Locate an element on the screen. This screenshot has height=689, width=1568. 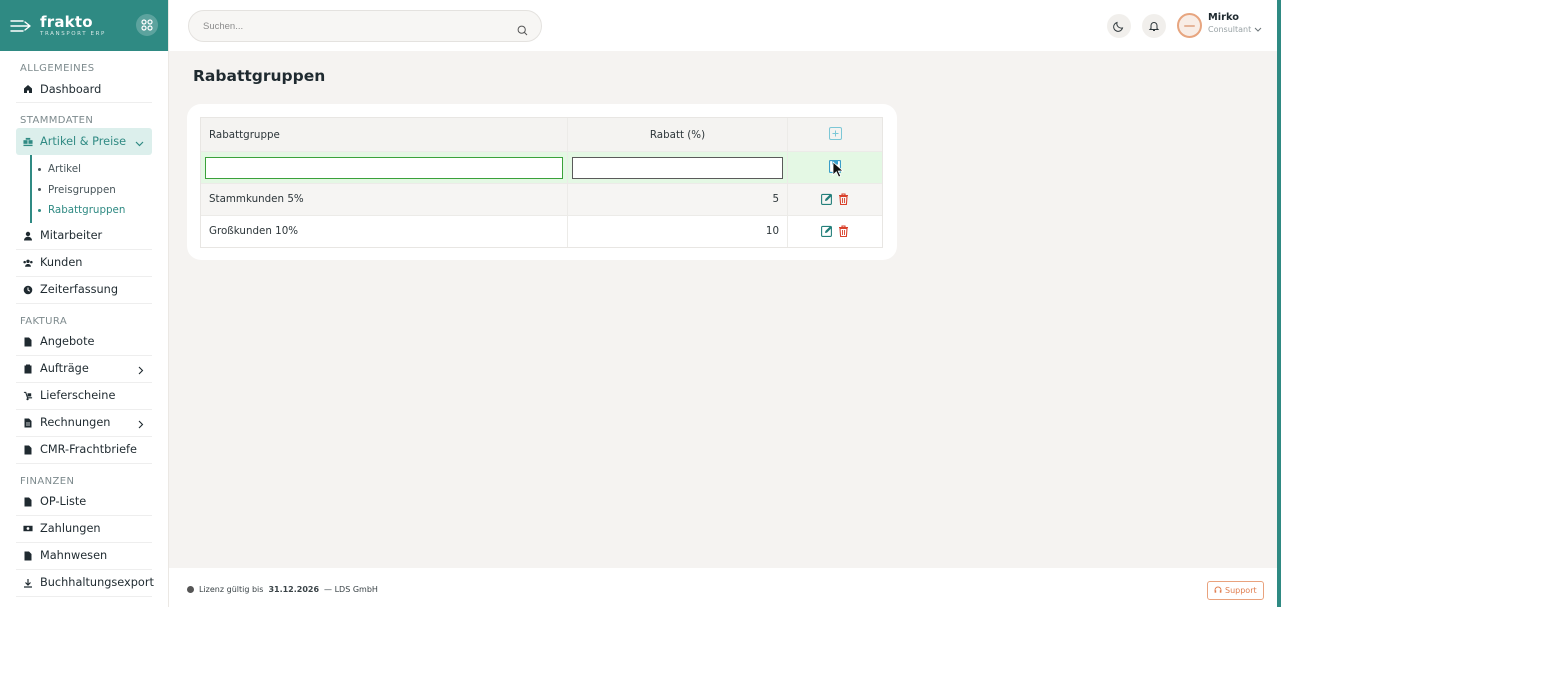
notifications-button is located at coordinates (1154, 26).